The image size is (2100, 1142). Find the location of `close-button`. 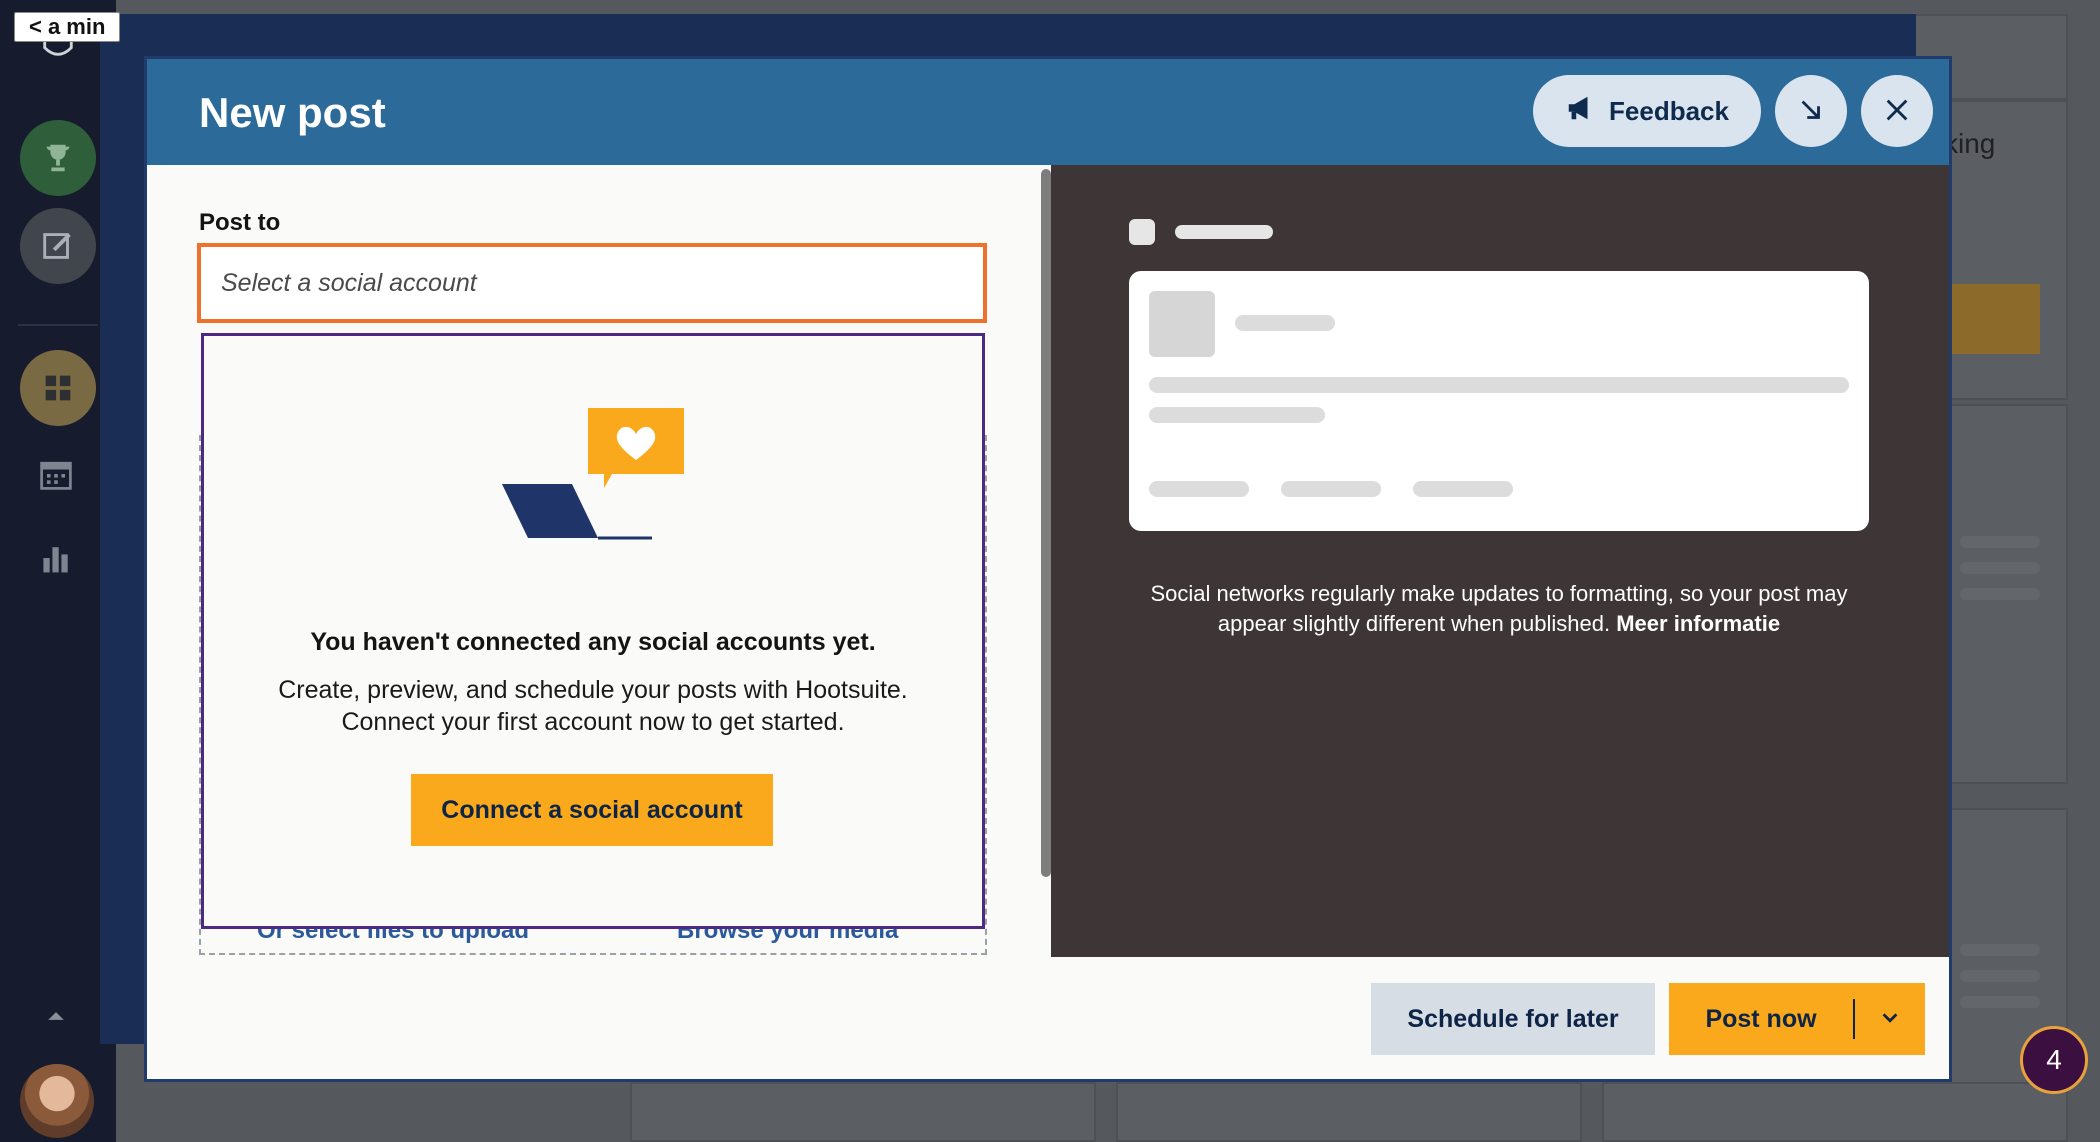

close-button is located at coordinates (1897, 111).